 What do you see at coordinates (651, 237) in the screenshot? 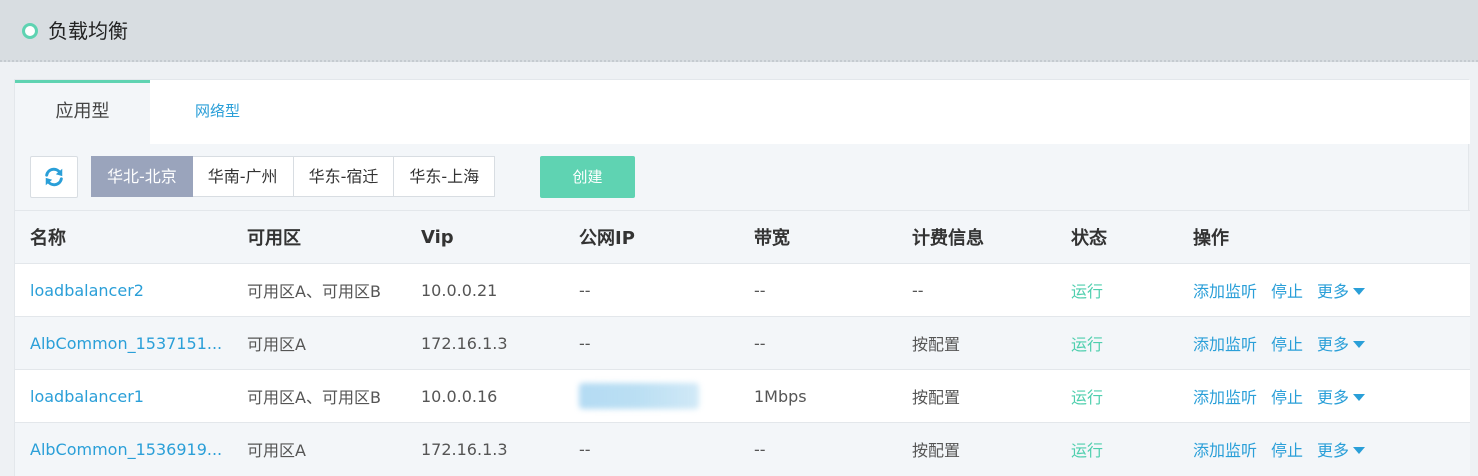
I see `column-header-public-ip: 公网IP` at bounding box center [651, 237].